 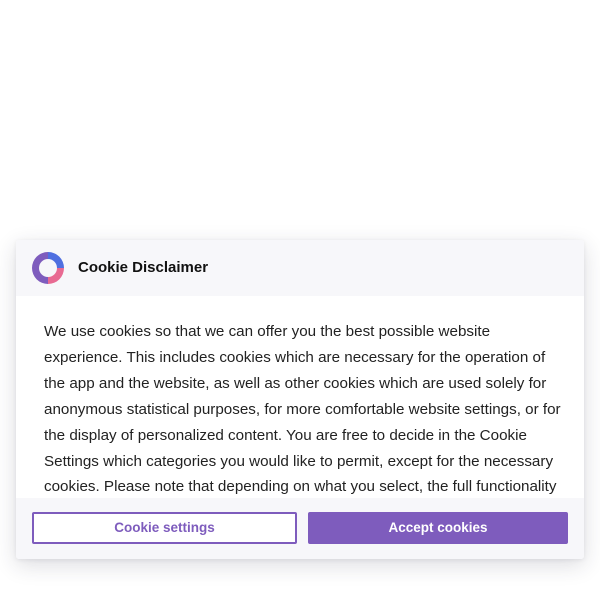 I want to click on donut-logo-icon, so click(x=48, y=268).